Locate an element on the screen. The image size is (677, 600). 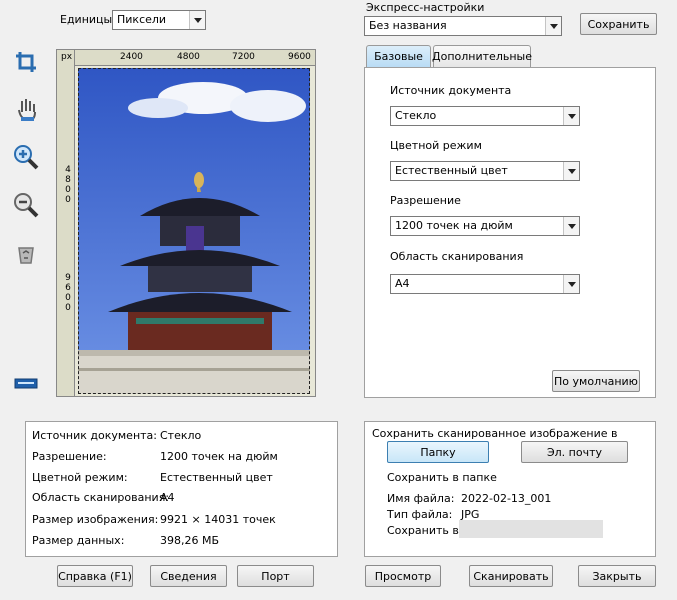
about-button: Сведения is located at coordinates (188, 576).